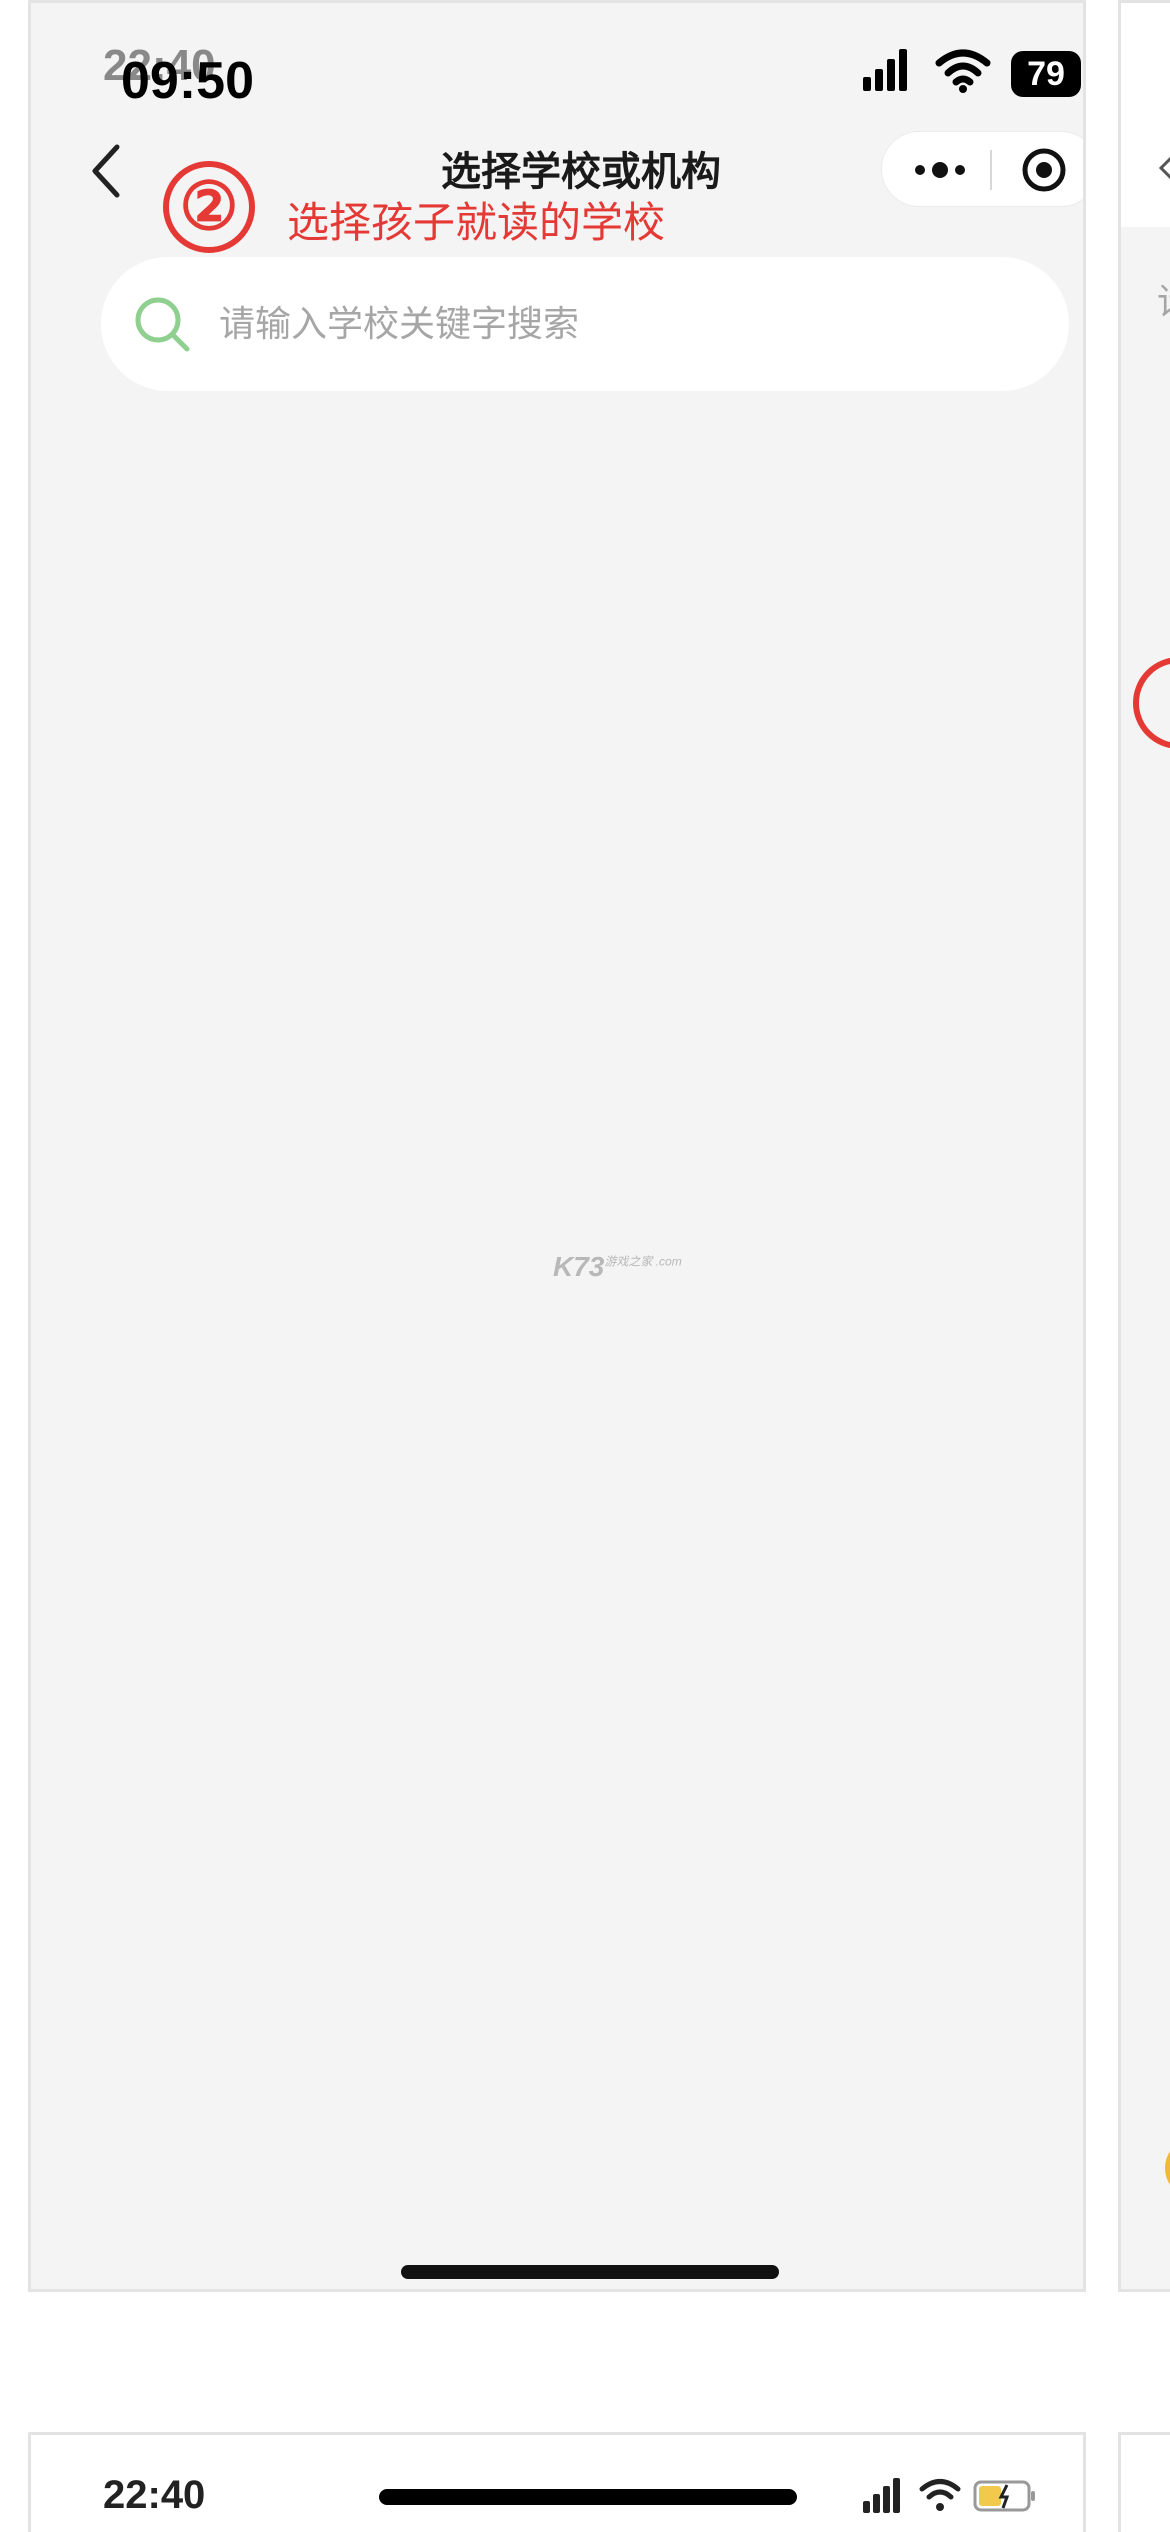  Describe the element at coordinates (579, 1266) in the screenshot. I see `watermark-logo-text: K73` at that location.